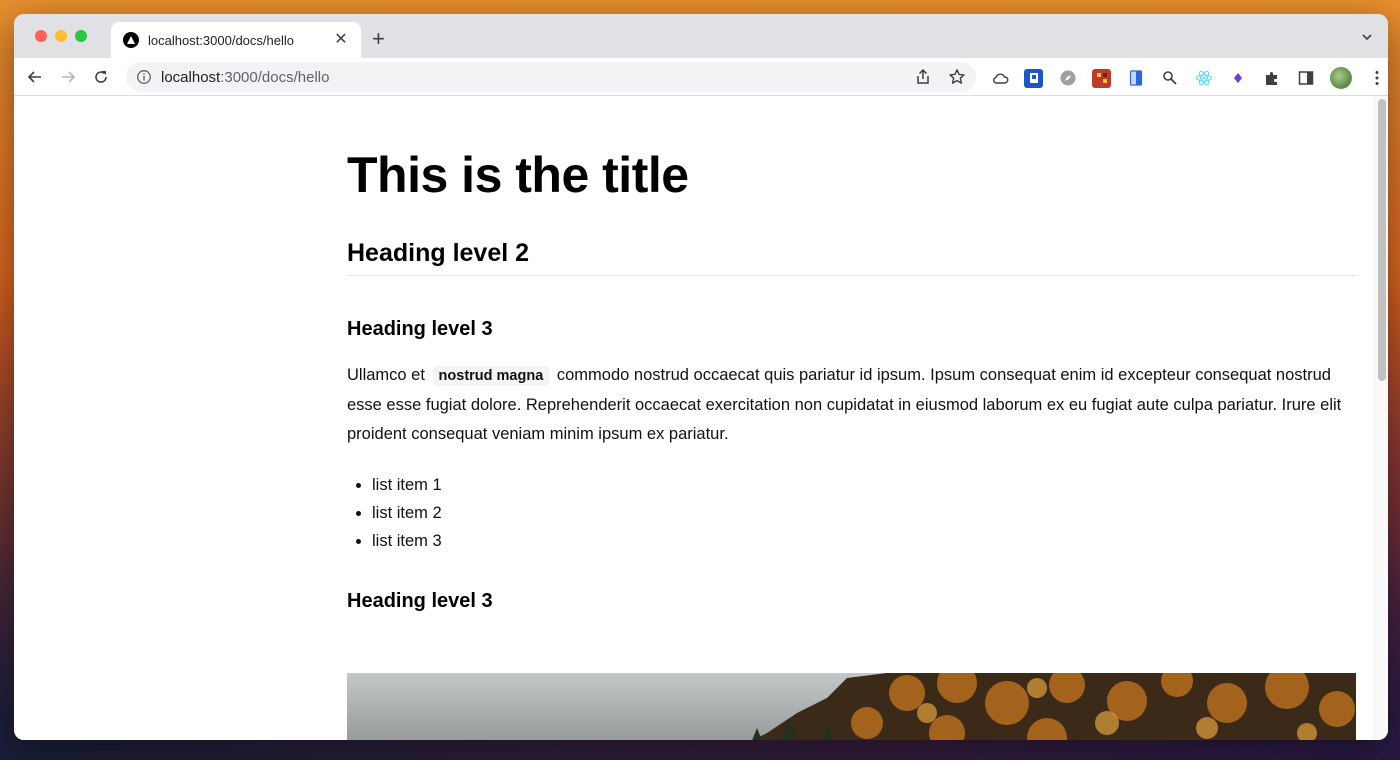  What do you see at coordinates (1382, 240) in the screenshot?
I see `scrollbar-thumb` at bounding box center [1382, 240].